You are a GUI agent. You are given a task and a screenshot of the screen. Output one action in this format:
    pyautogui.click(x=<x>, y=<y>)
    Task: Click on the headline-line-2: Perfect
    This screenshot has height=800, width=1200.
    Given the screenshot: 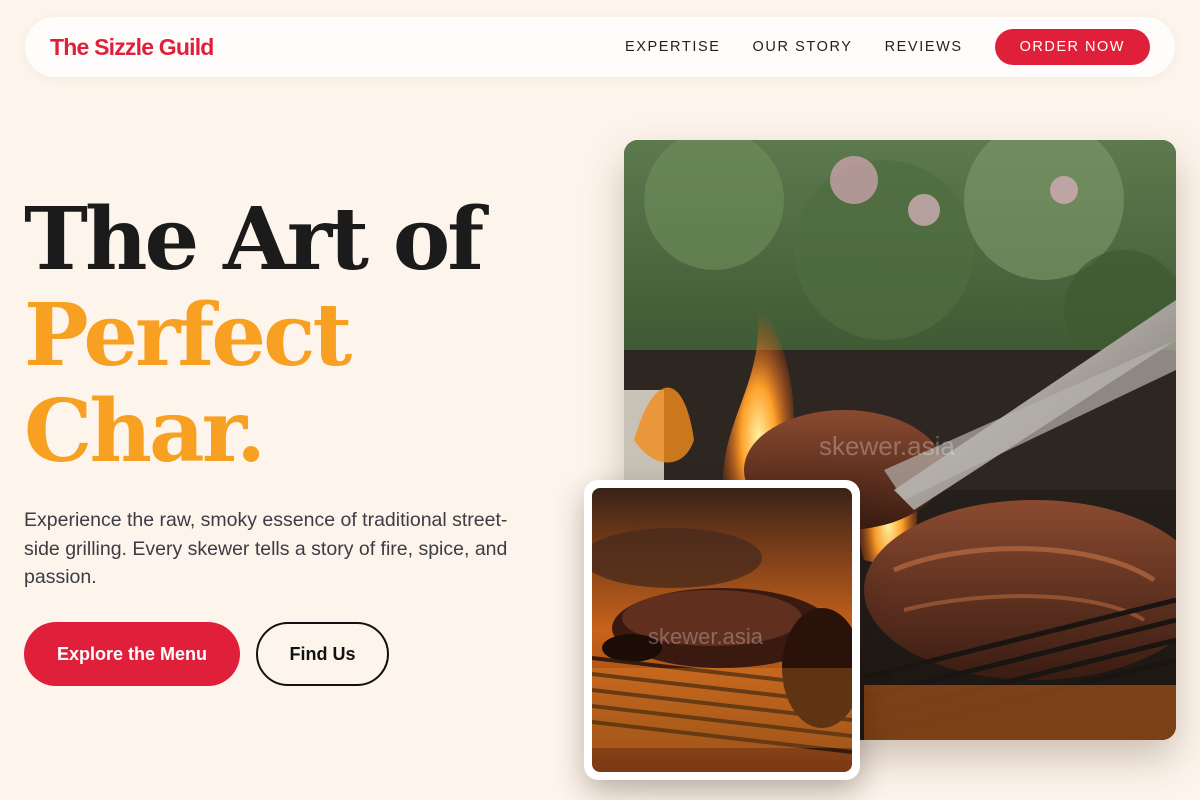 What is the action you would take?
    pyautogui.click(x=188, y=335)
    